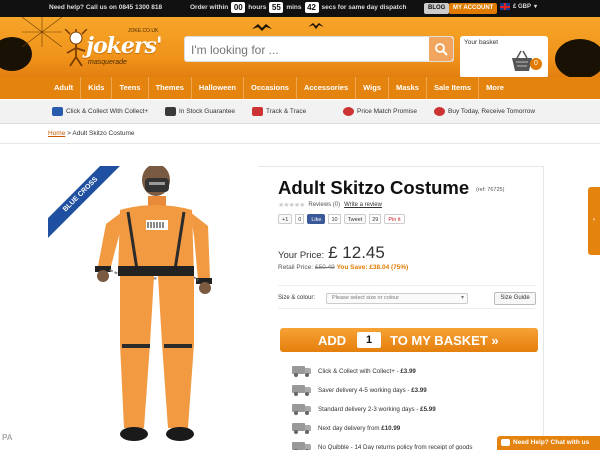 This screenshot has height=450, width=600. Describe the element at coordinates (270, 88) in the screenshot. I see `nav-item-occasions: Occasions` at that location.